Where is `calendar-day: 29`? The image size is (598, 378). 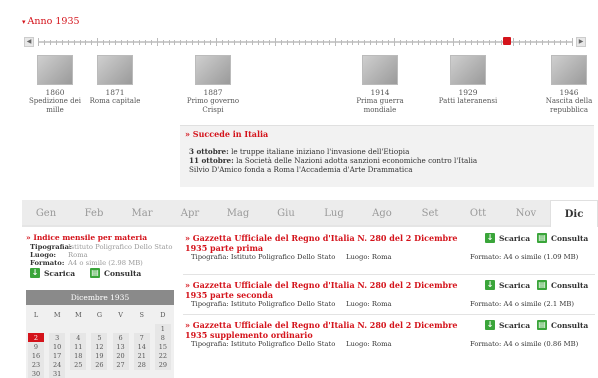
calendar-day: 29 is located at coordinates (162, 365).